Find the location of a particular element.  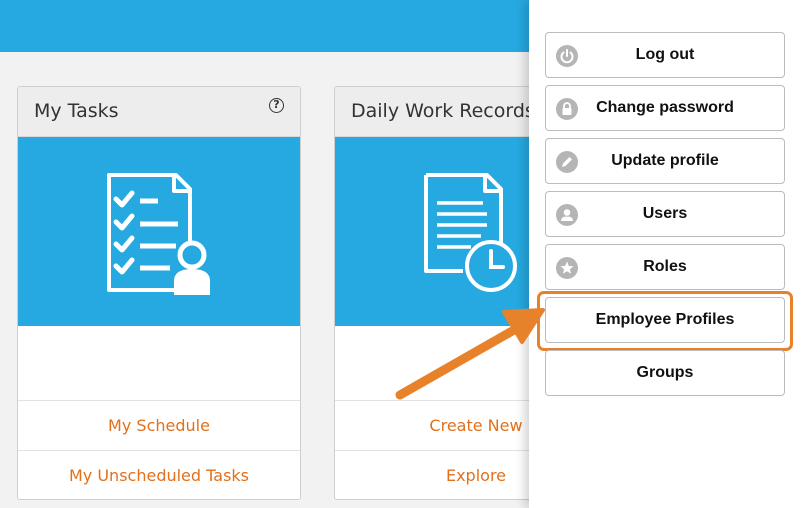

employee-profiles-button: Employee Profiles is located at coordinates (665, 320).